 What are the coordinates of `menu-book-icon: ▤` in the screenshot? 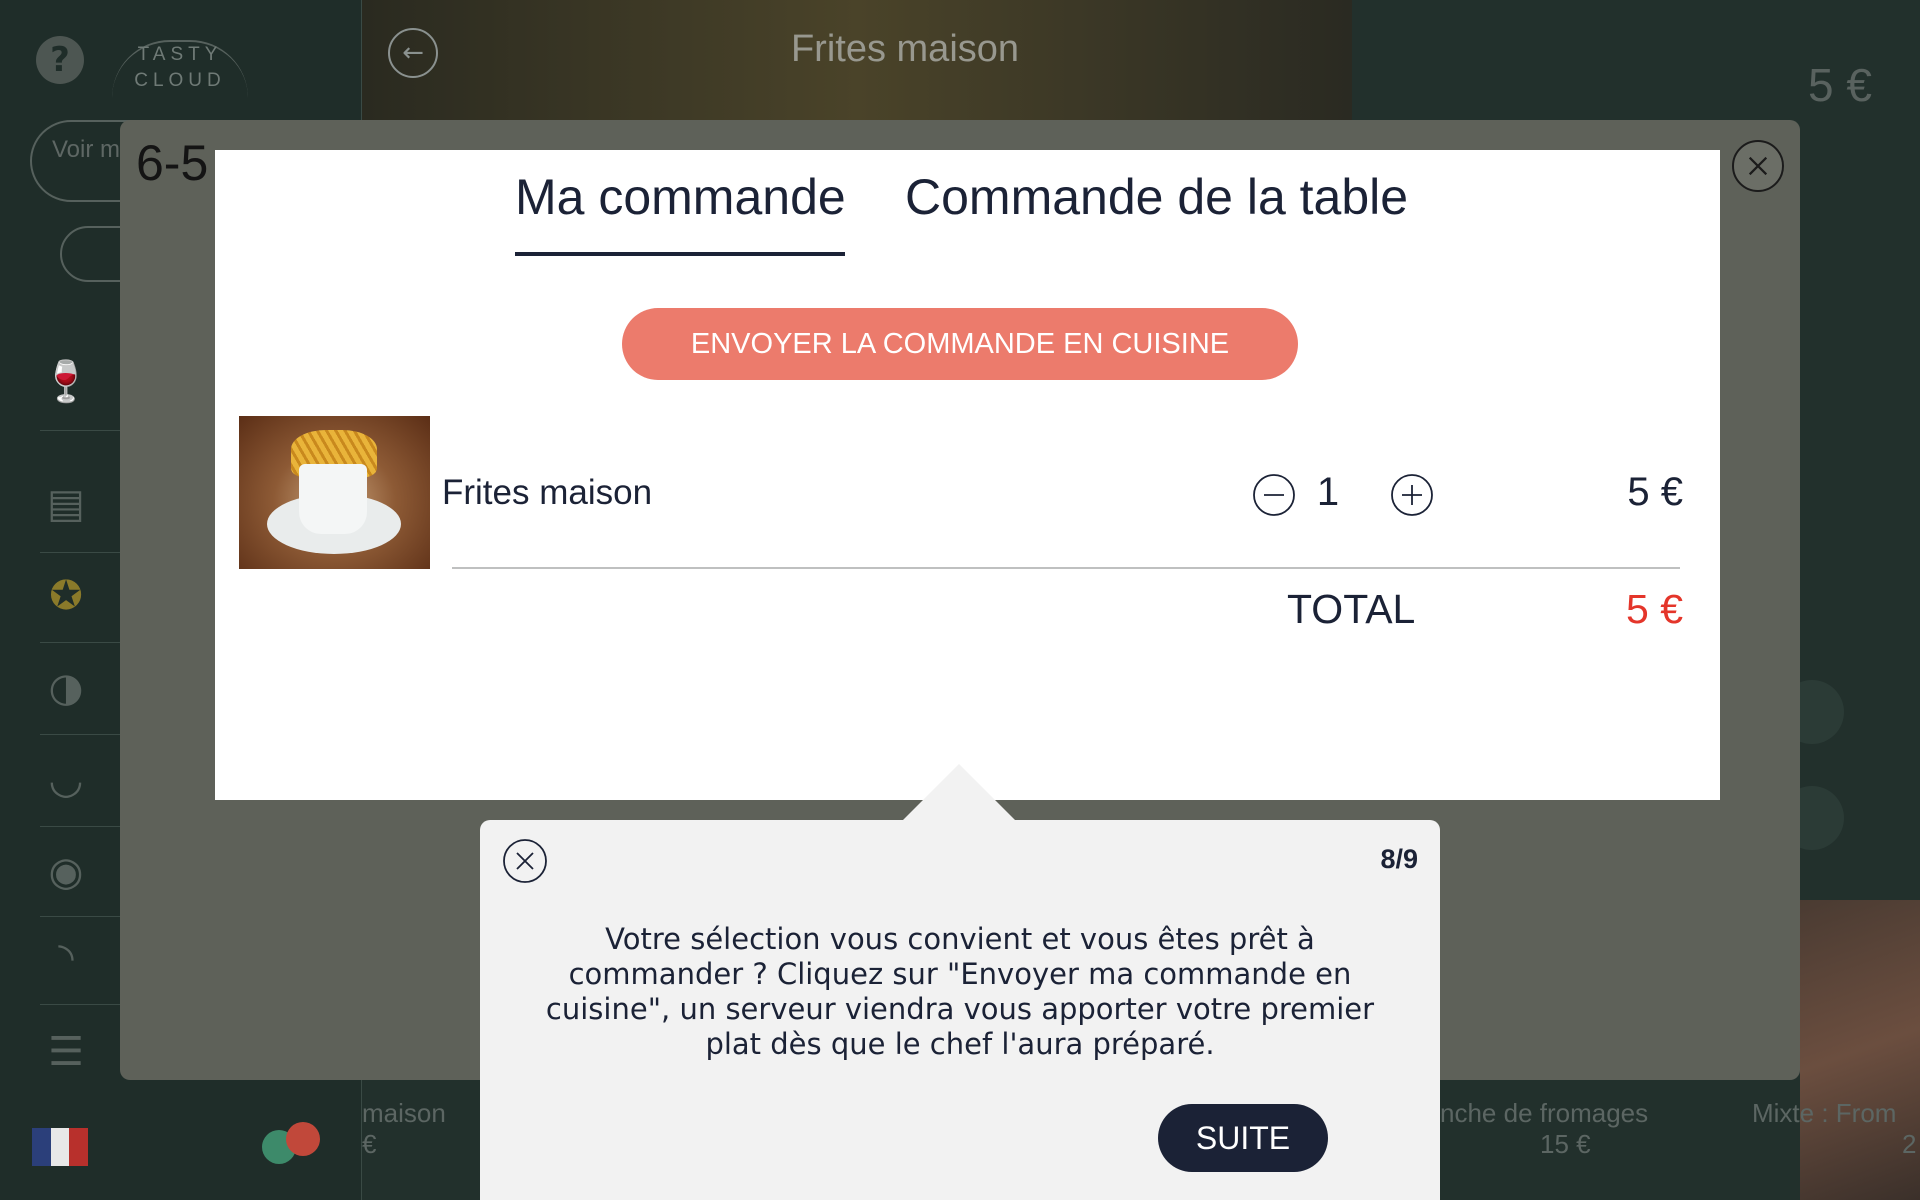 It's located at (66, 504).